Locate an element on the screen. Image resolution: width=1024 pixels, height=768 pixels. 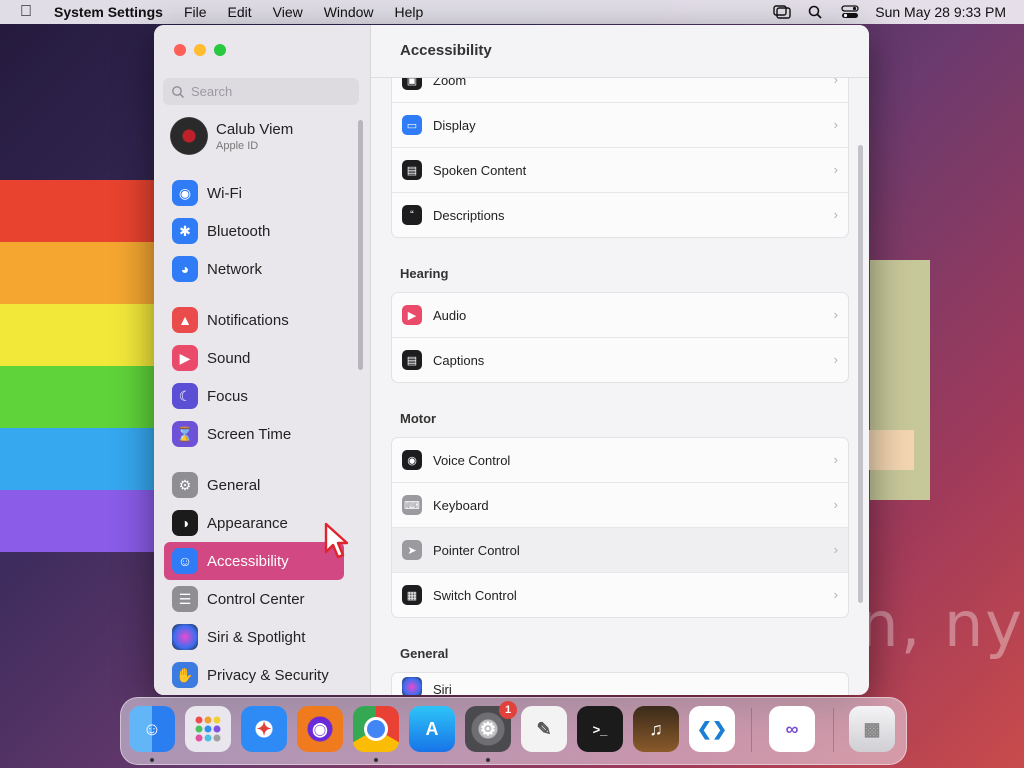
trash-icon: ▩ is located at coordinates (872, 728).